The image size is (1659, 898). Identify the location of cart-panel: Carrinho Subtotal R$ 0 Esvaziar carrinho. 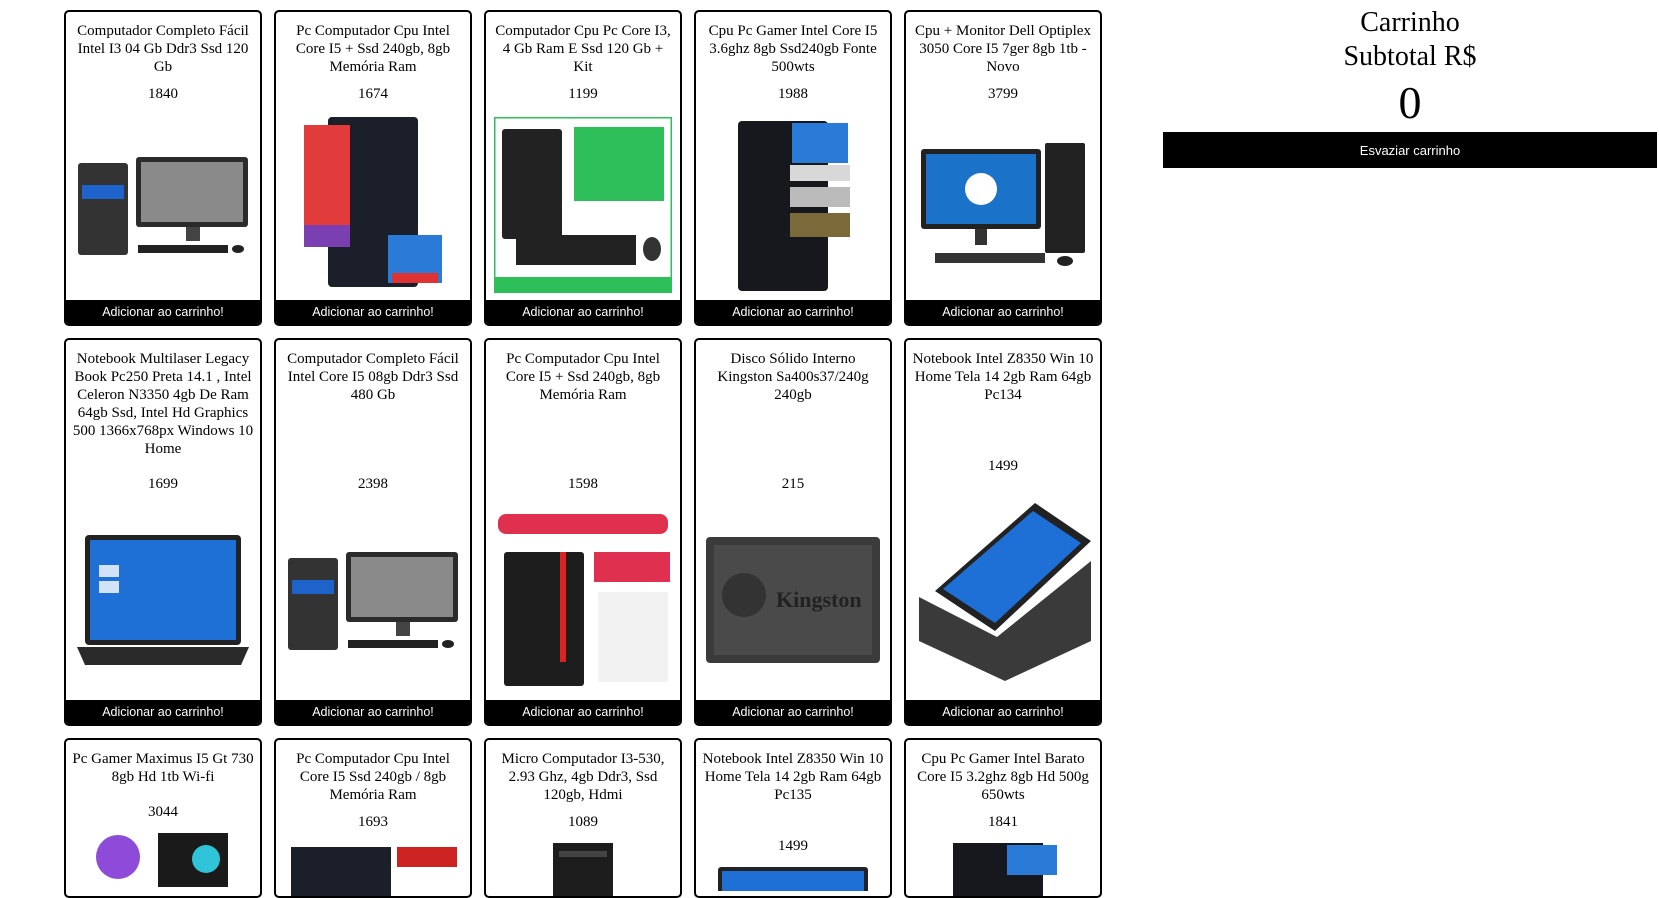
(1410, 87).